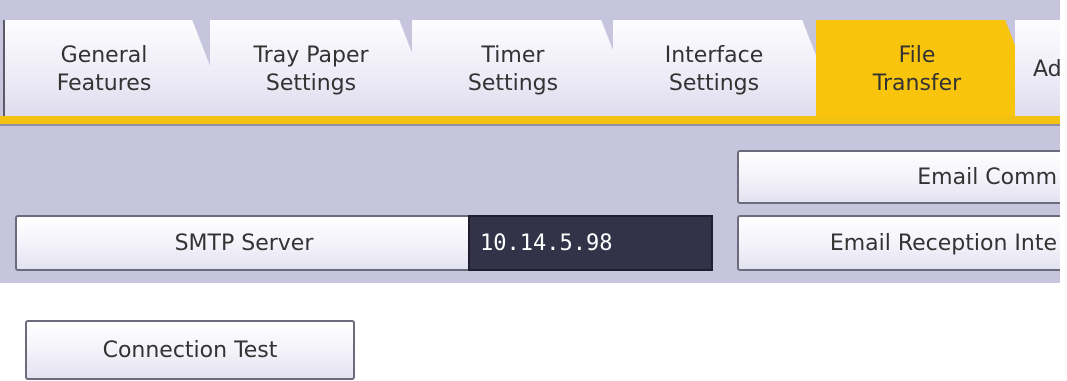  I want to click on smtp-server-button: SMTP Server, so click(244, 243).